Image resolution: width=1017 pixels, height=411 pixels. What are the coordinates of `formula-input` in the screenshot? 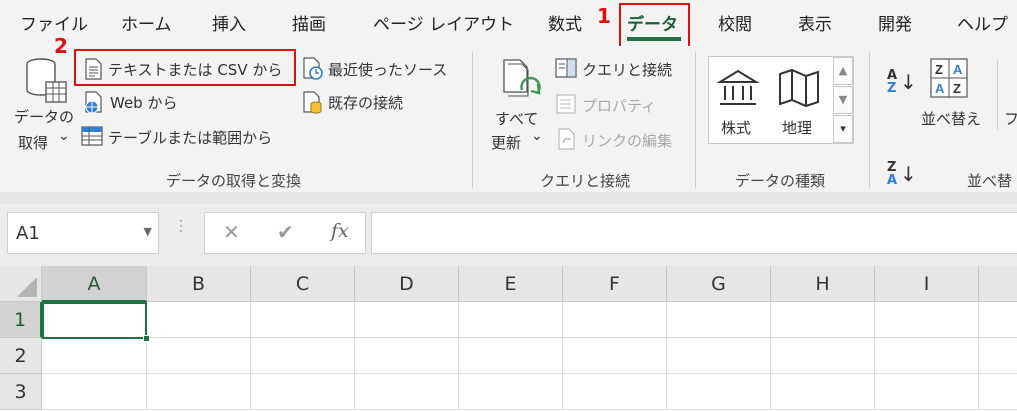 It's located at (694, 233).